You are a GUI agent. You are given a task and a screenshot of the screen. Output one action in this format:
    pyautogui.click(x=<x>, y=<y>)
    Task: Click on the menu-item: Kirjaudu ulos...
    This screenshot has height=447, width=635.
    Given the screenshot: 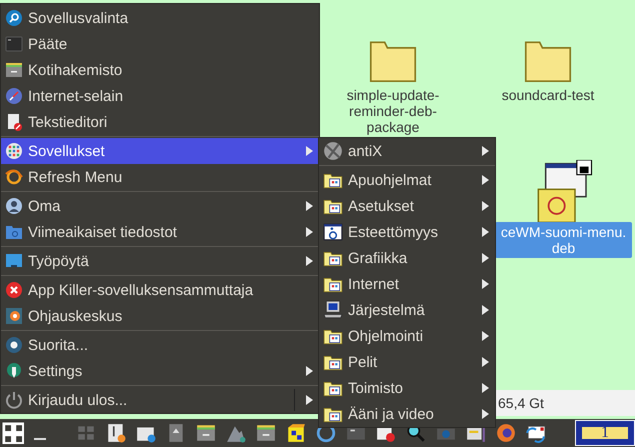 What is the action you would take?
    pyautogui.click(x=160, y=400)
    